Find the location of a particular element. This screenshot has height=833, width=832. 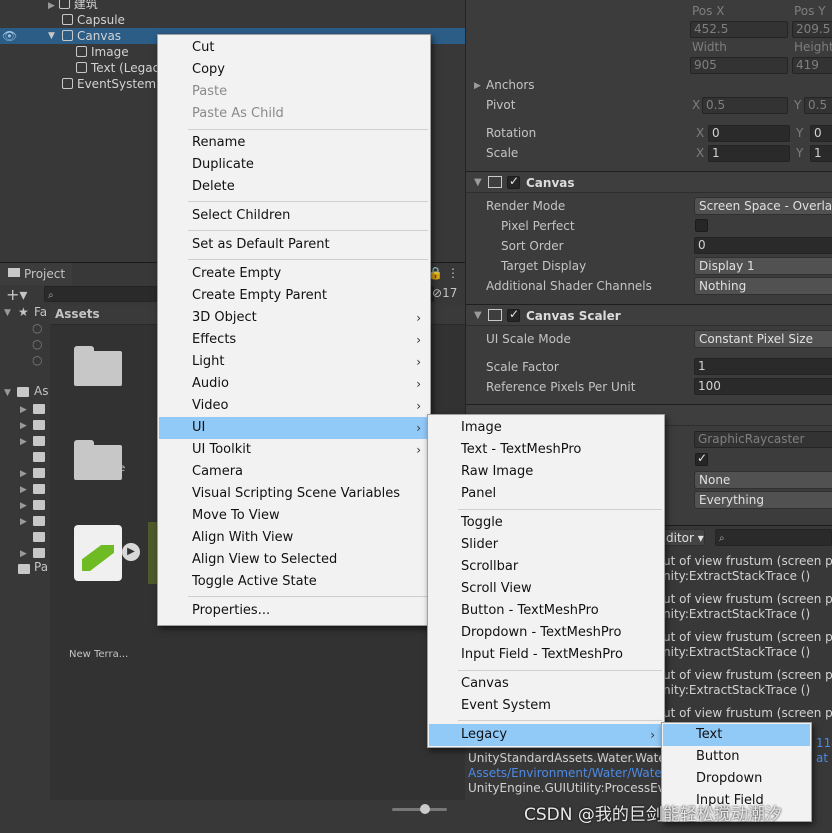

menu-item-ui-toolkit: UI Toolkit › is located at coordinates (294, 450).